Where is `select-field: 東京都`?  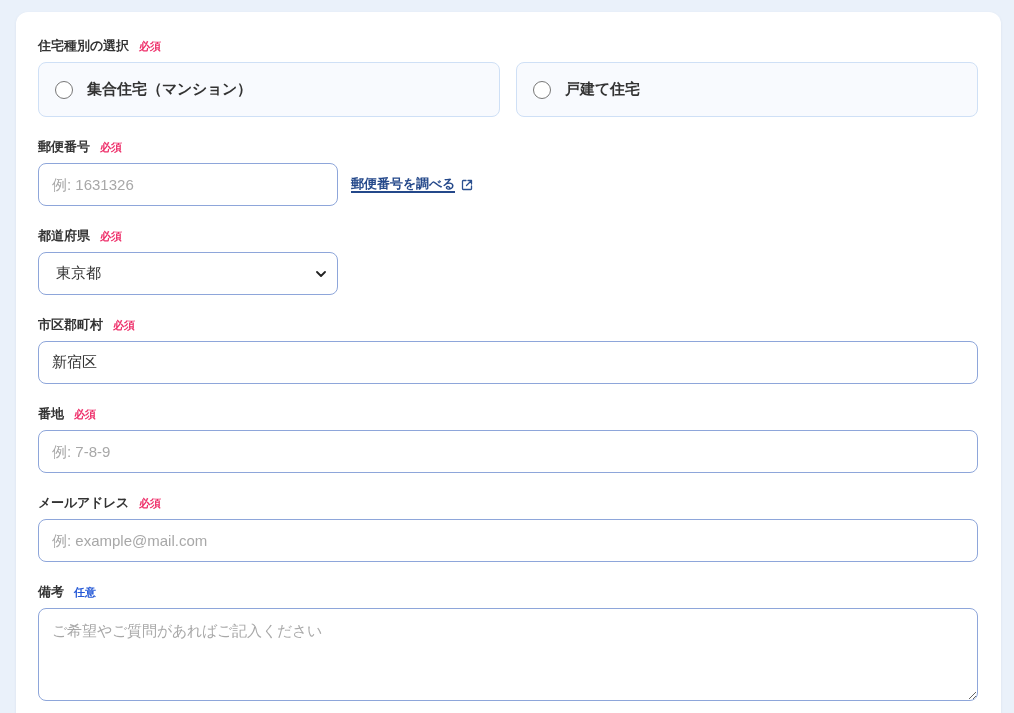 select-field: 東京都 is located at coordinates (188, 273).